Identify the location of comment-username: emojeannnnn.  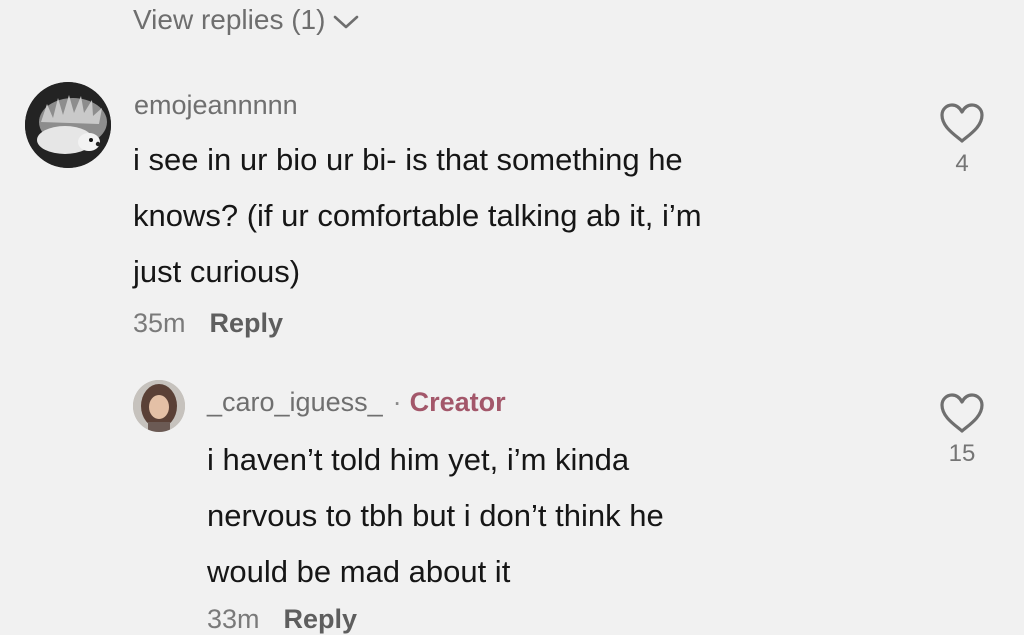
(216, 105).